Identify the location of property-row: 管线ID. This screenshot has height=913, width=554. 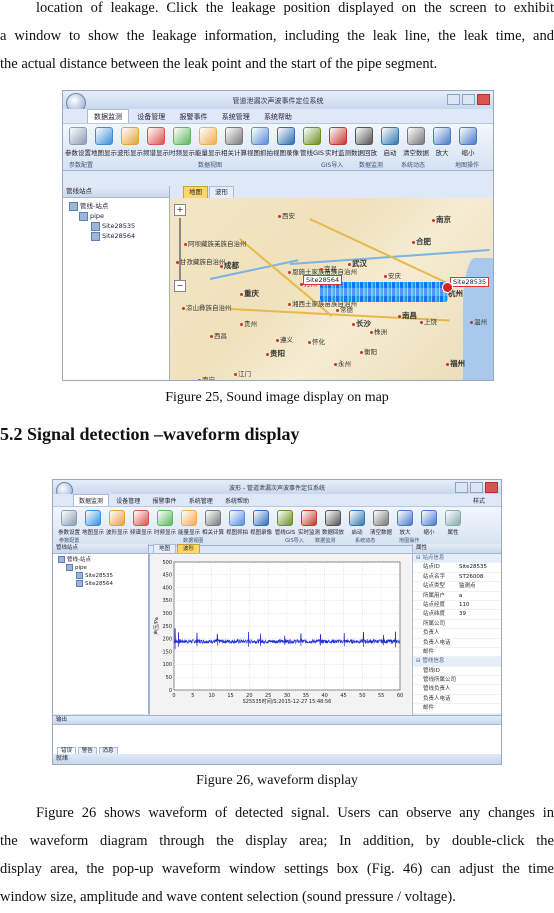
(457, 672).